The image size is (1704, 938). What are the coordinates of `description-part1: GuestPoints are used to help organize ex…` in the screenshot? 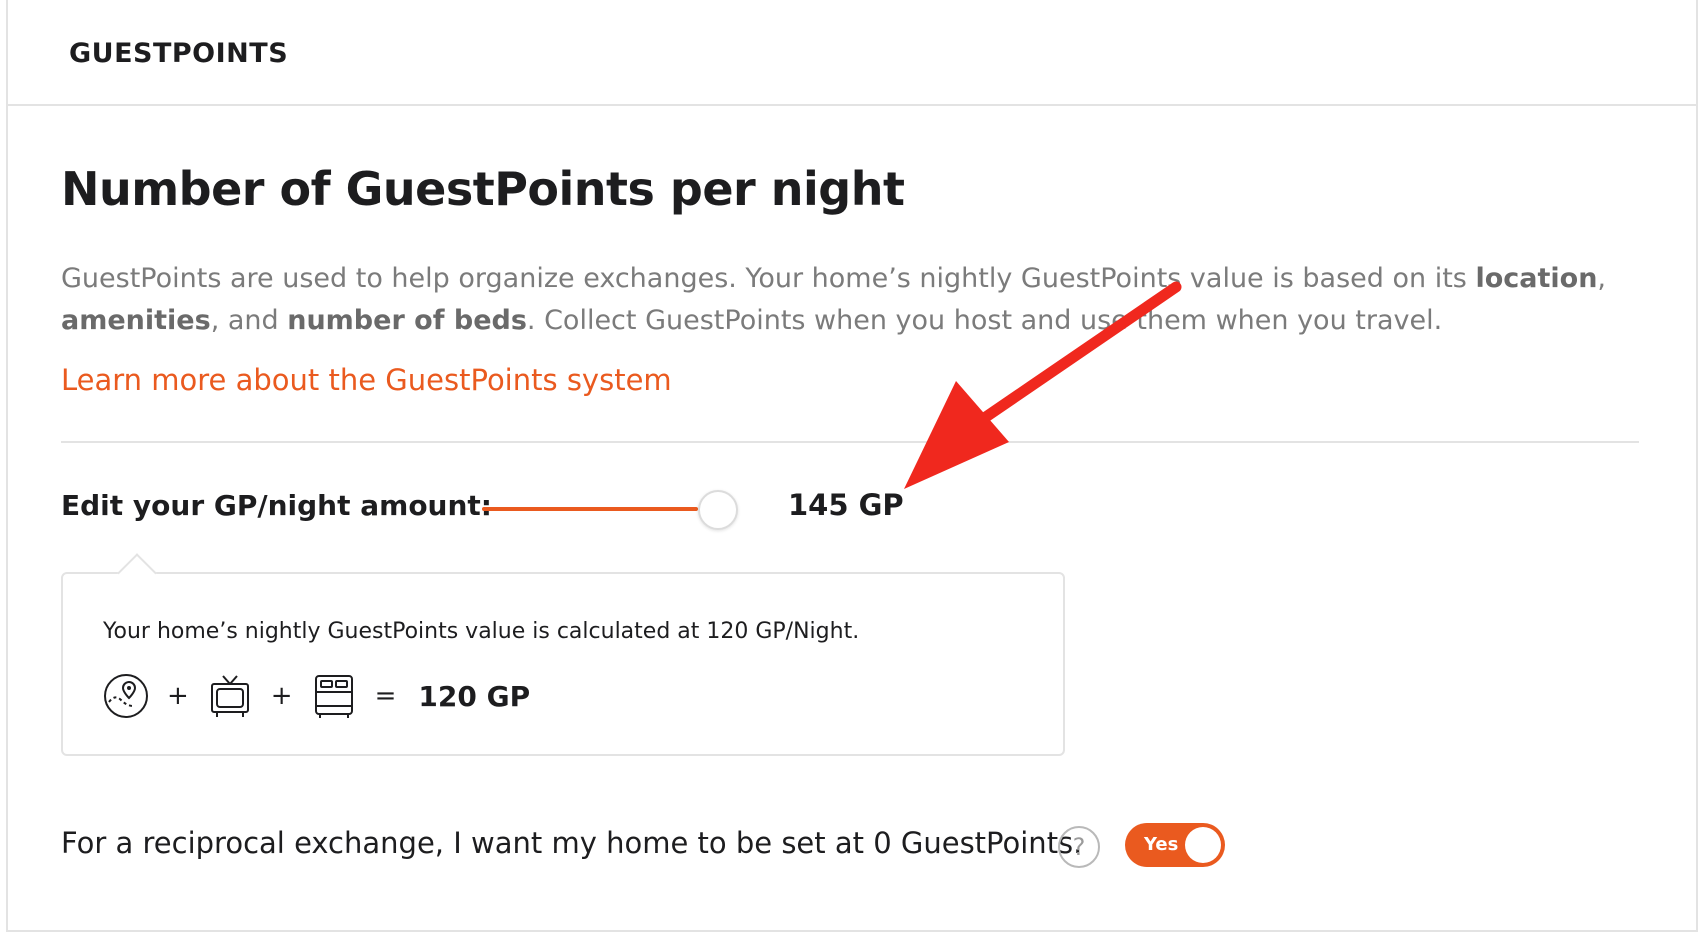 It's located at (768, 278).